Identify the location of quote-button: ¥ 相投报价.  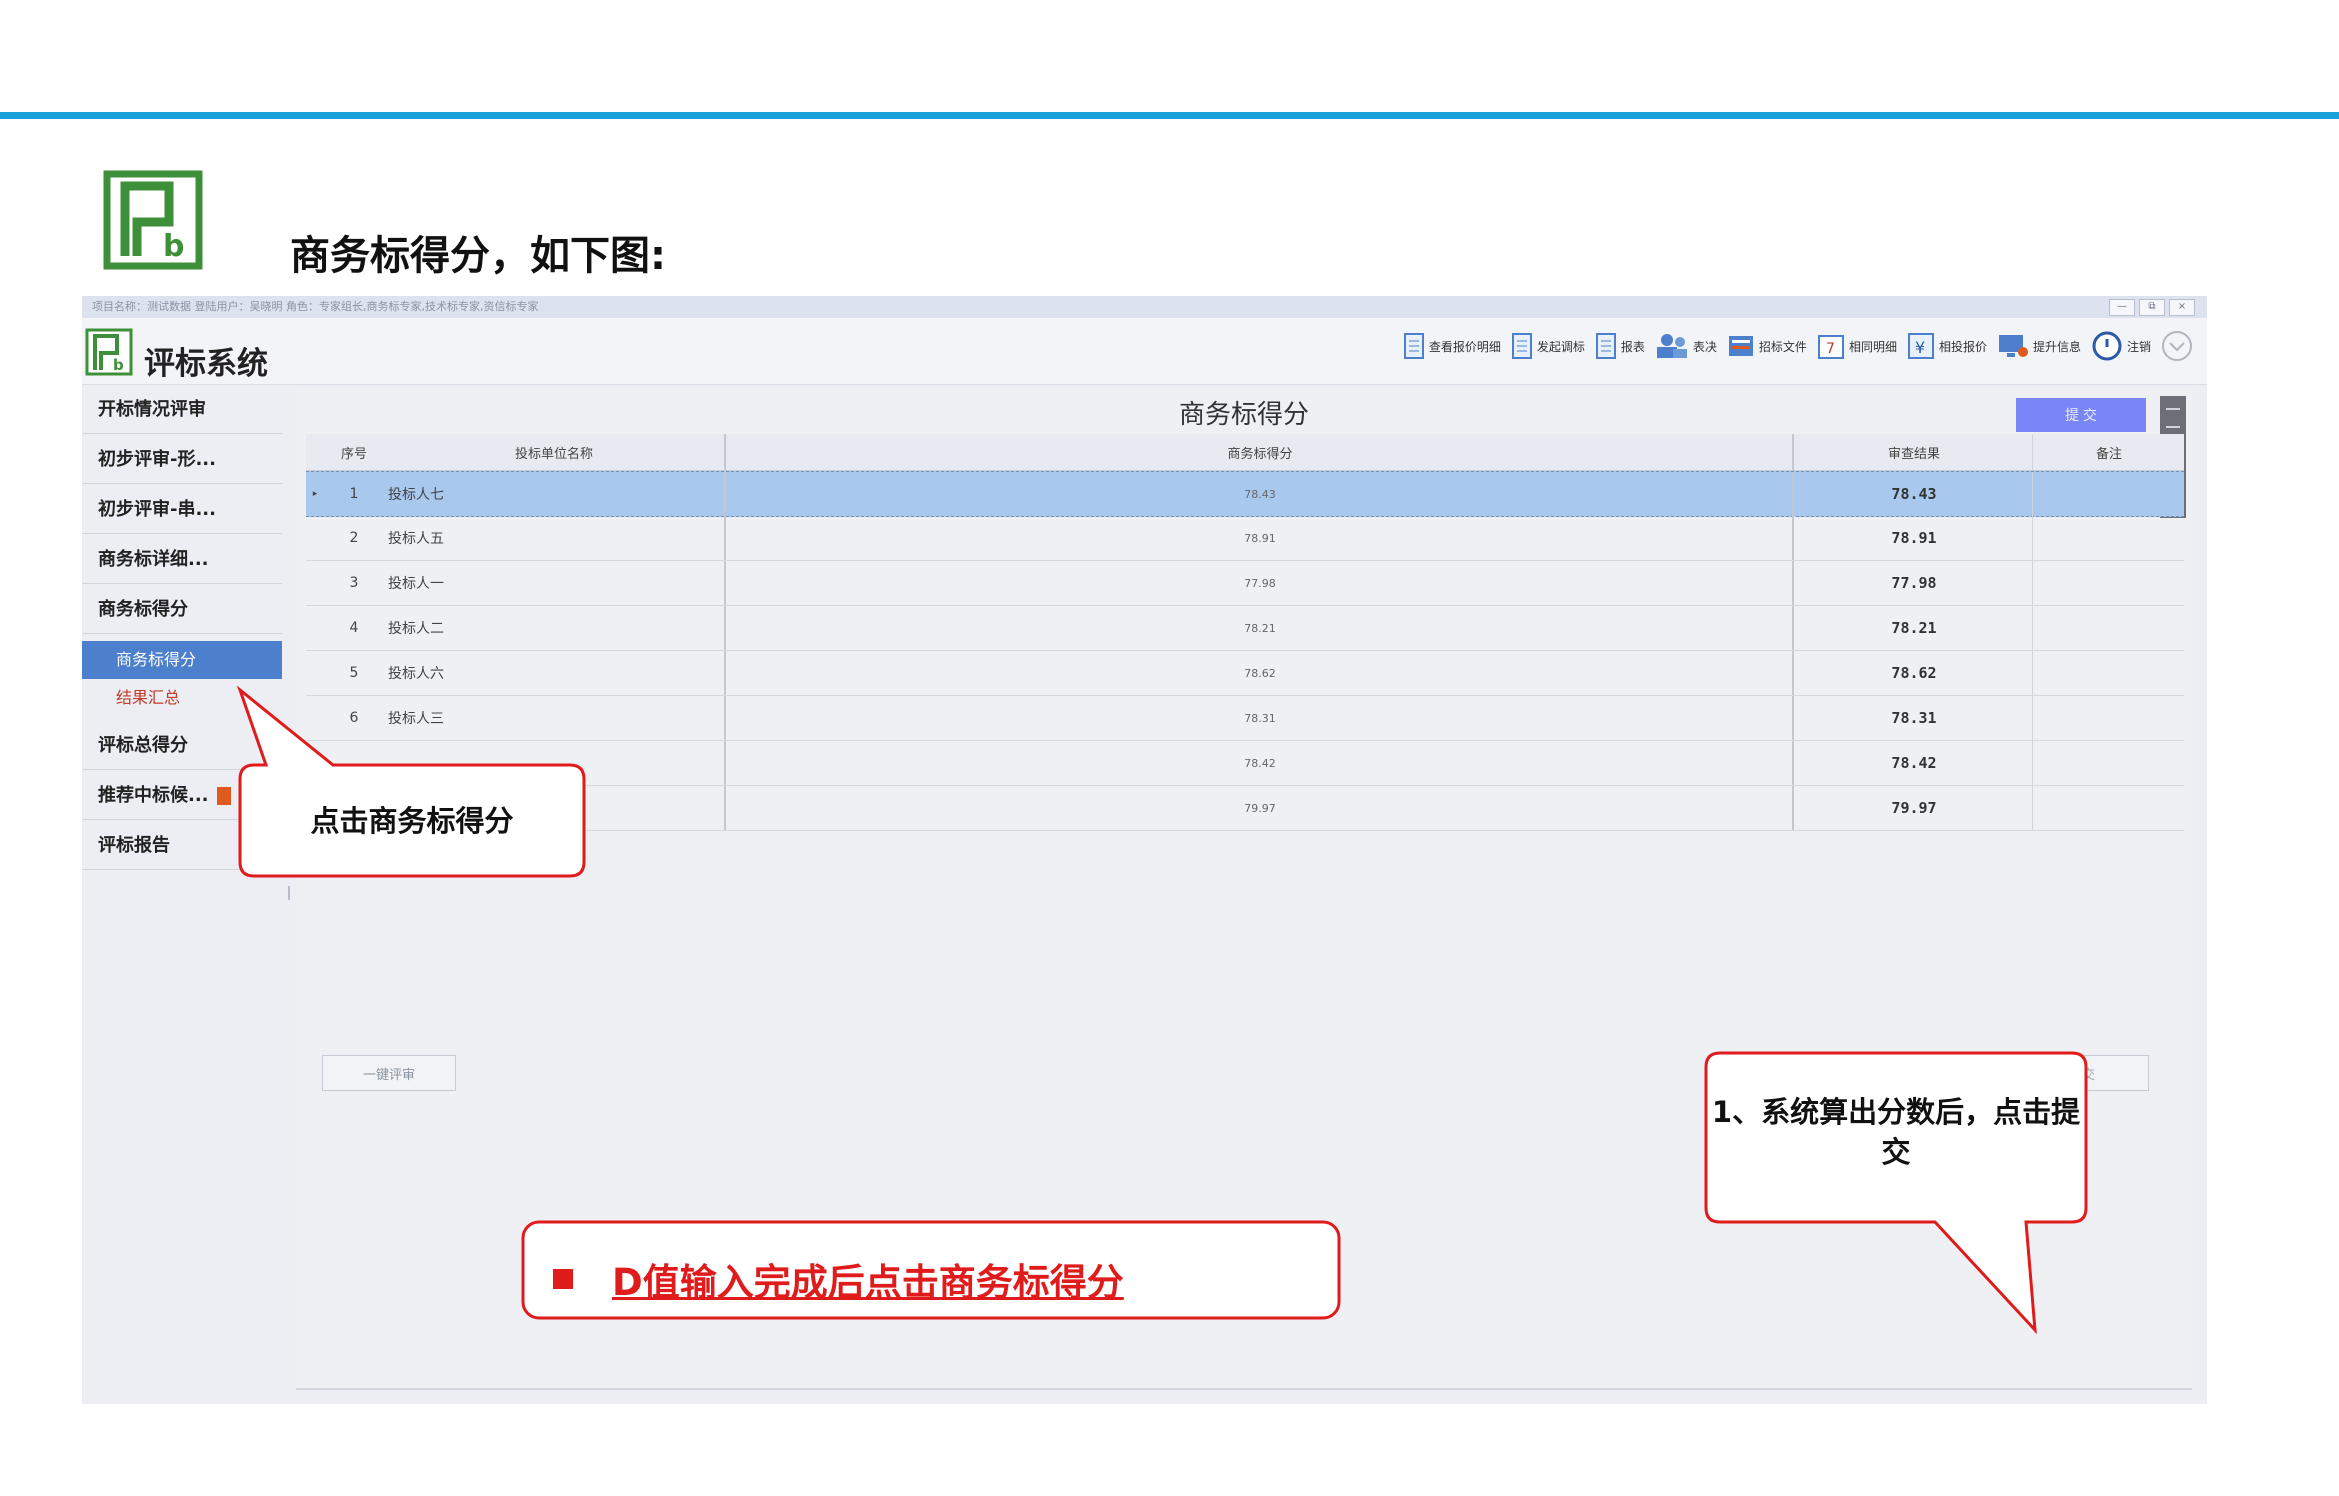
(1947, 346).